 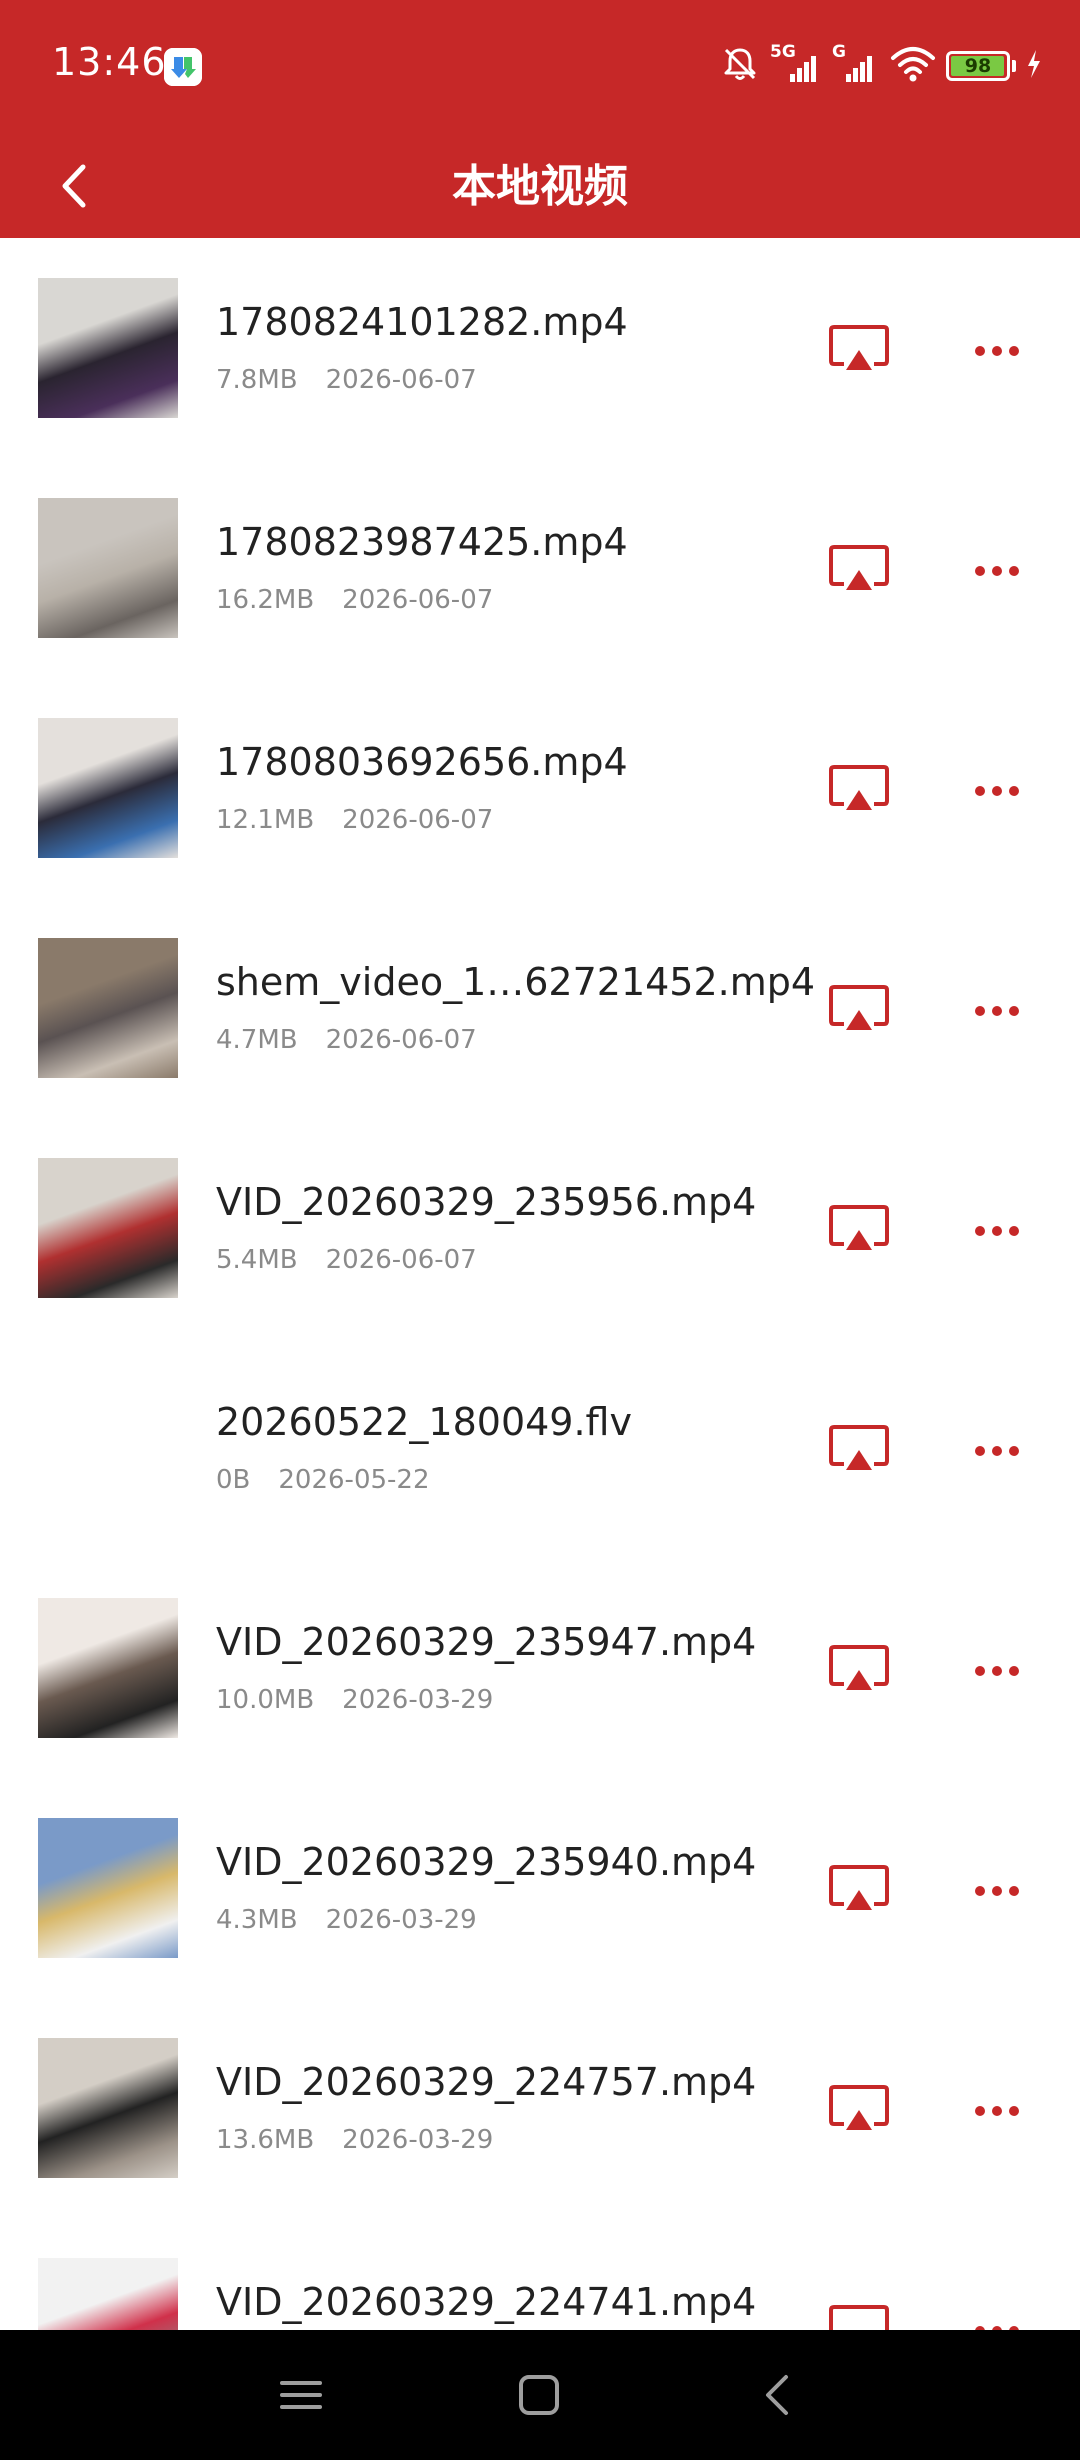 I want to click on back-button, so click(x=75, y=186).